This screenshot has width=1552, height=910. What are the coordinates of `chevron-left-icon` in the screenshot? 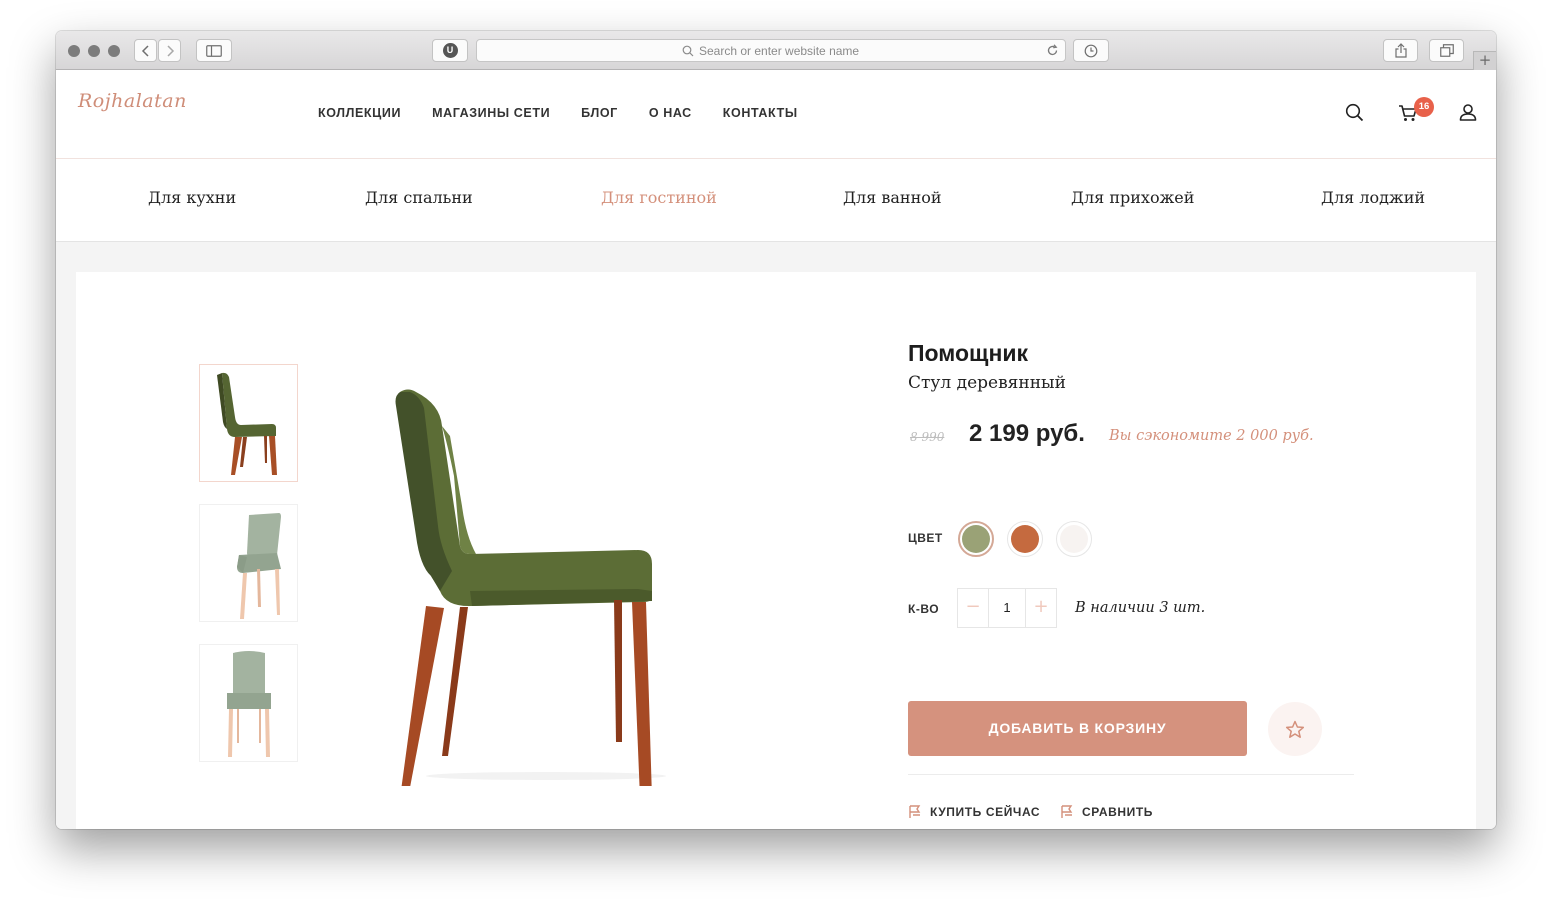 It's located at (145, 50).